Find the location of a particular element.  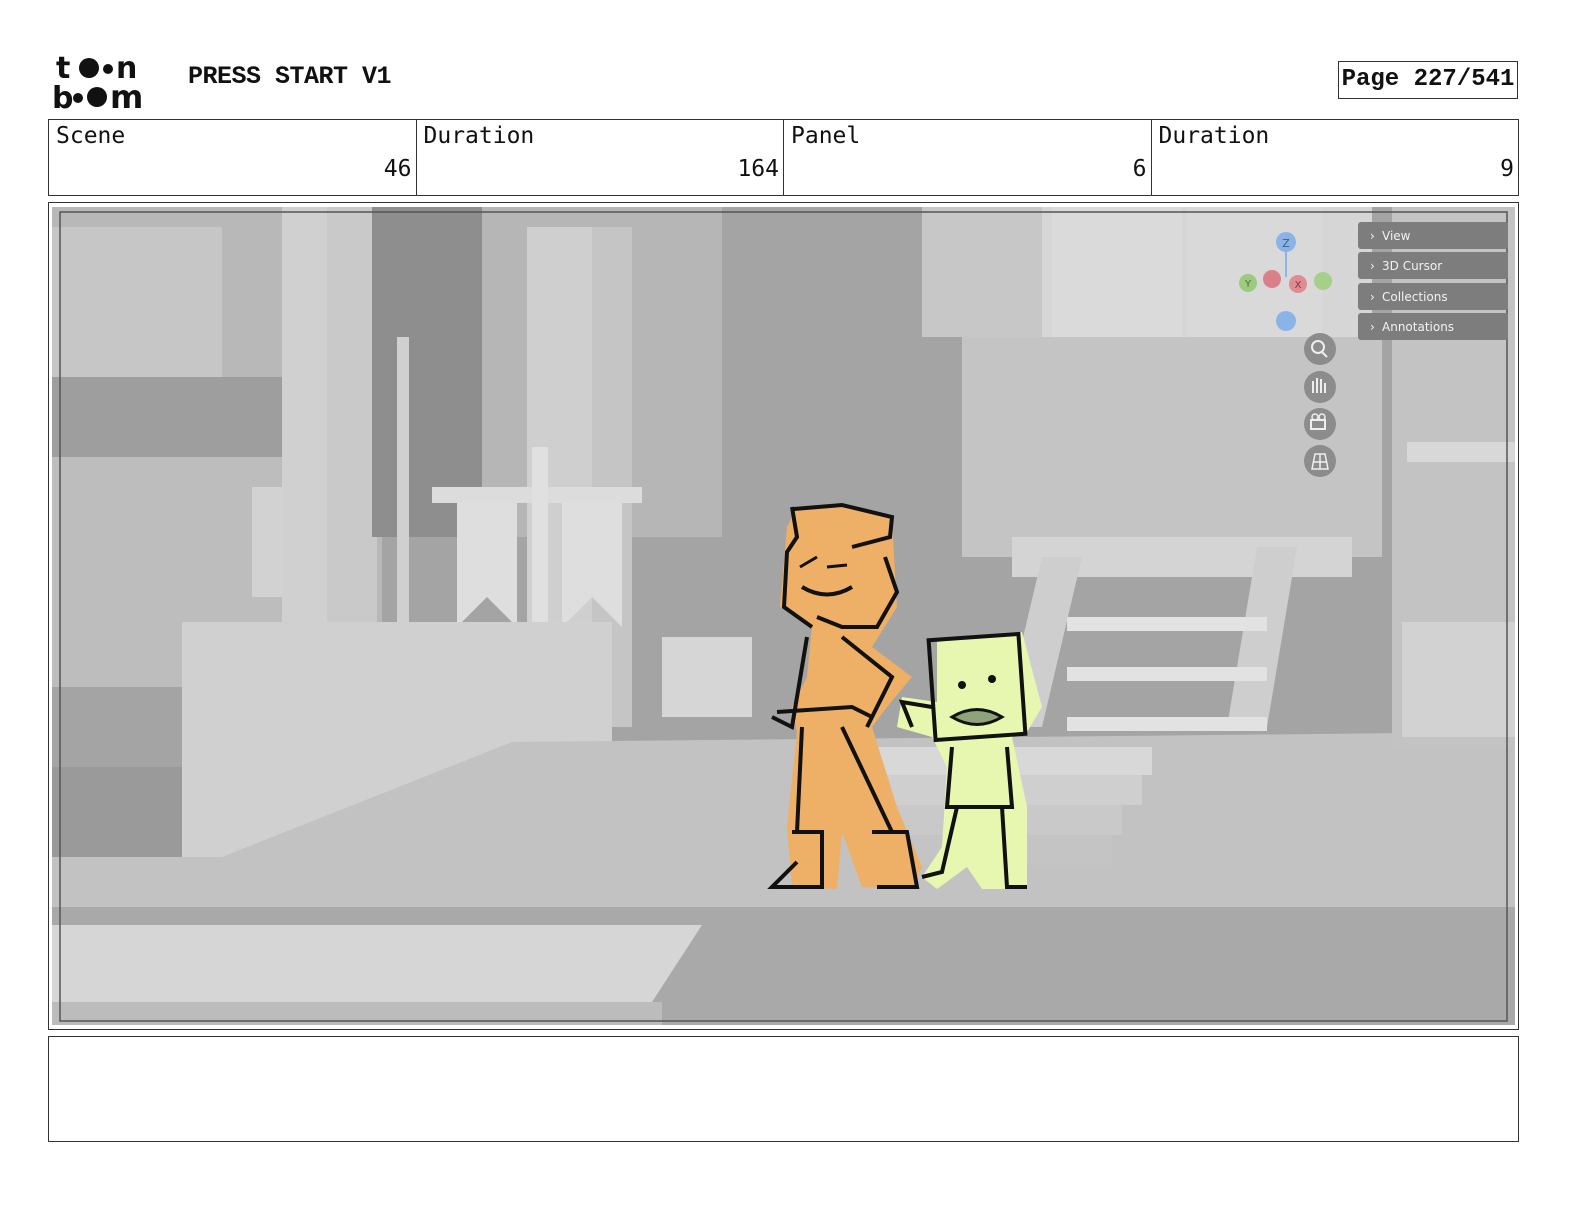

zoom-icon is located at coordinates (1320, 349).